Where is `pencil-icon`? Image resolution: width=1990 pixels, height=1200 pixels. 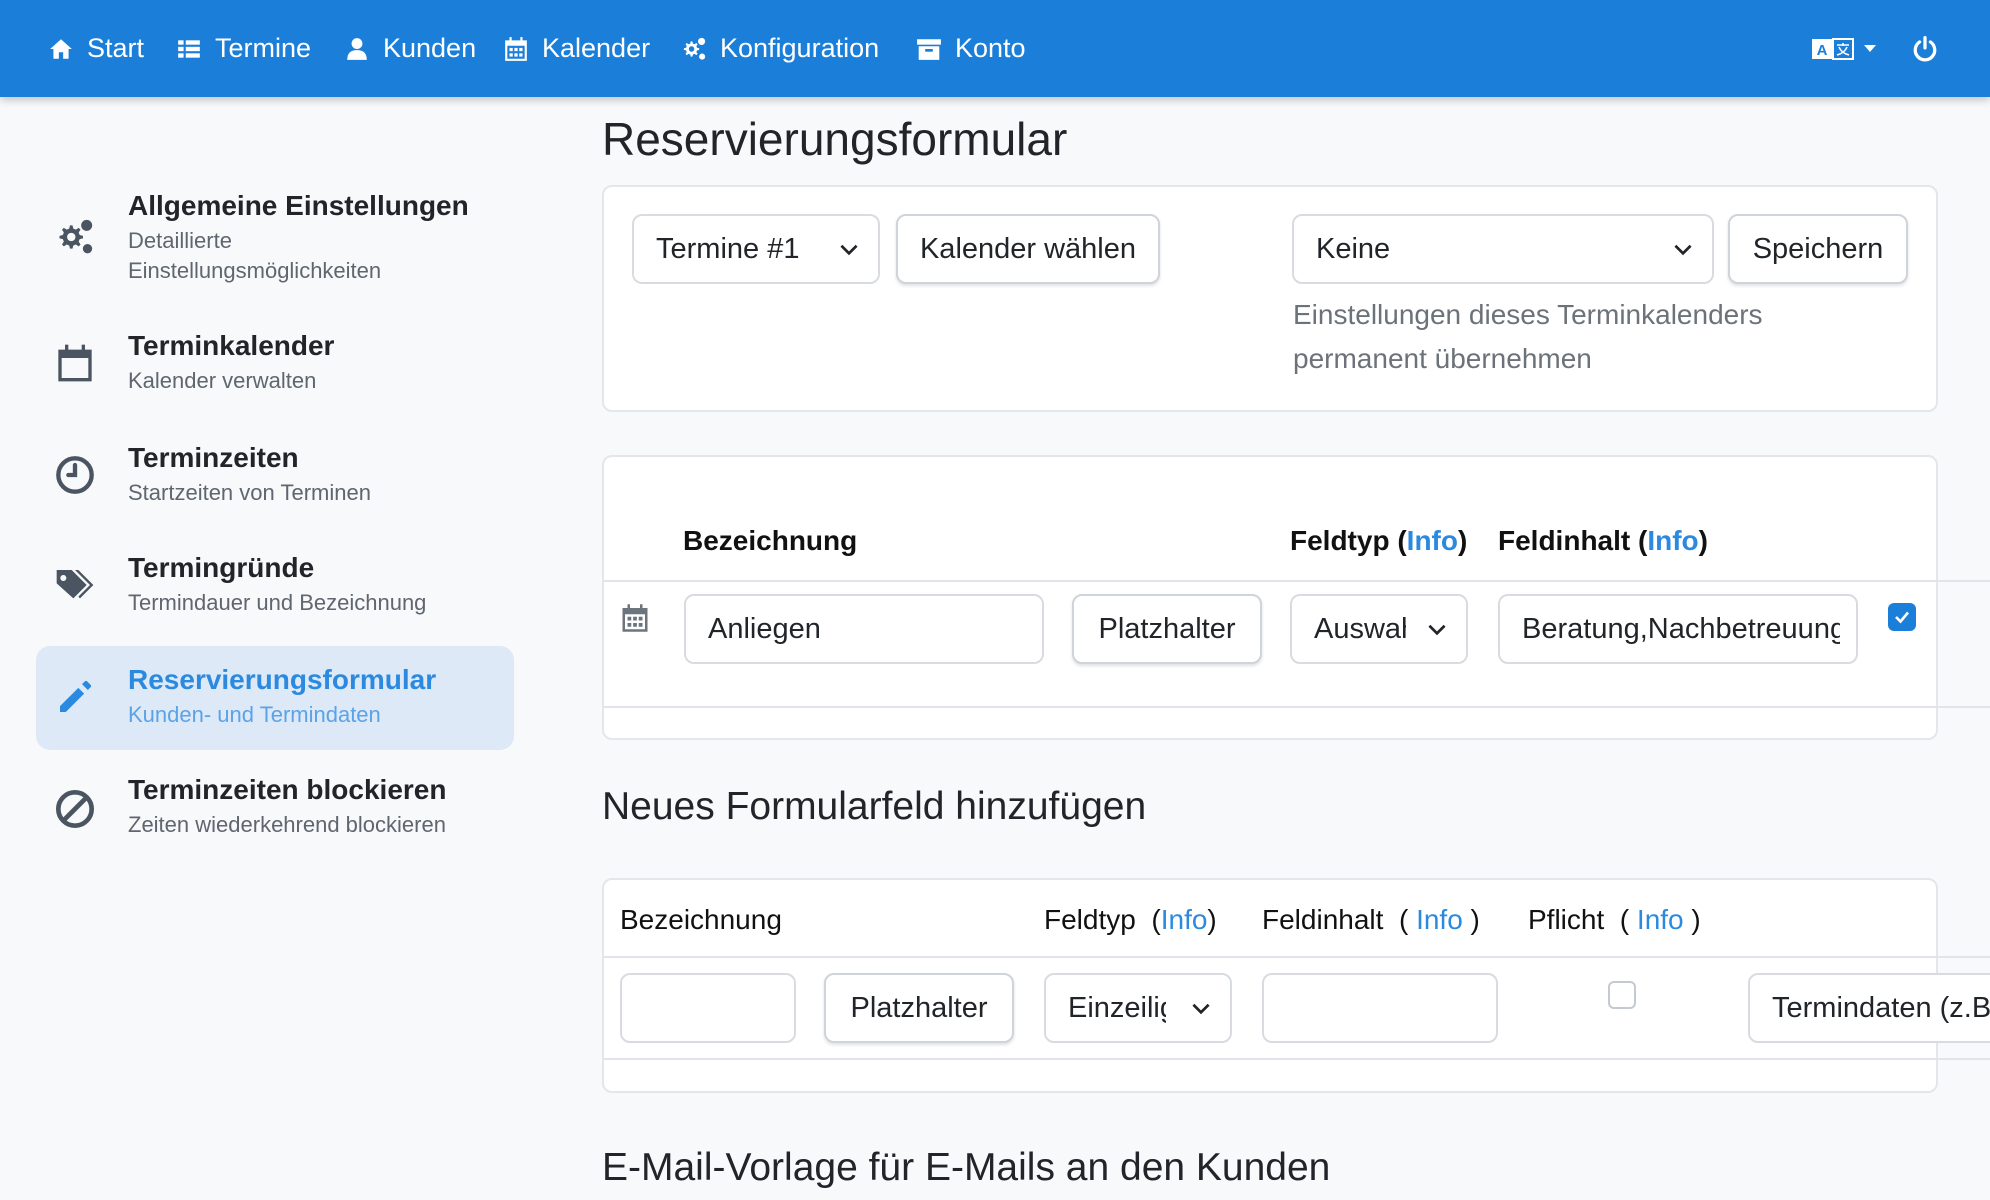
pencil-icon is located at coordinates (75, 697).